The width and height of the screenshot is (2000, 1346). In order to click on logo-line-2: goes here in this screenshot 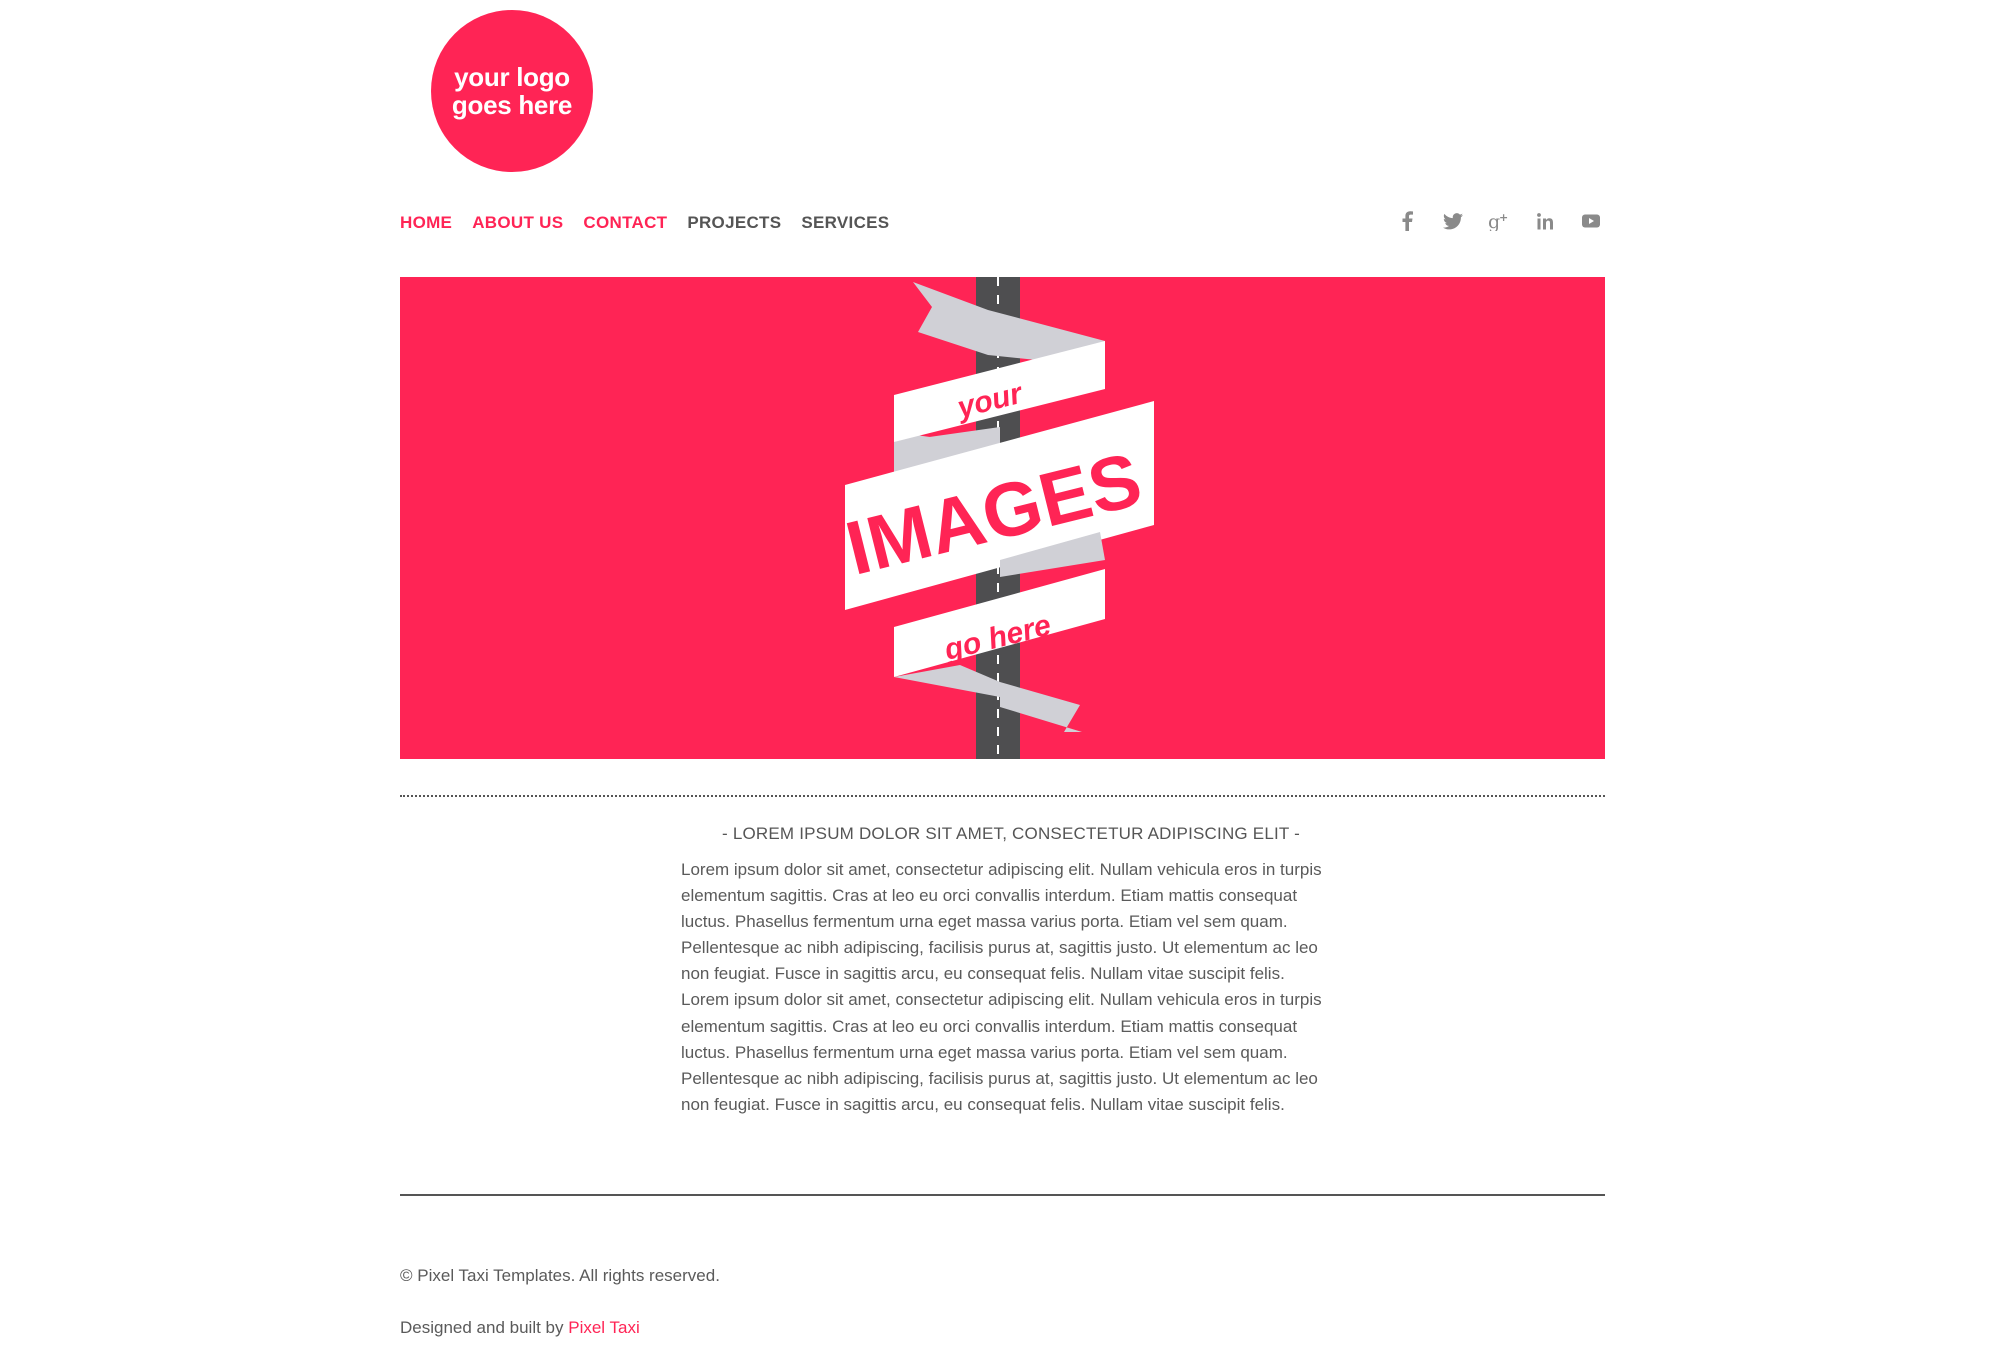, I will do `click(512, 105)`.